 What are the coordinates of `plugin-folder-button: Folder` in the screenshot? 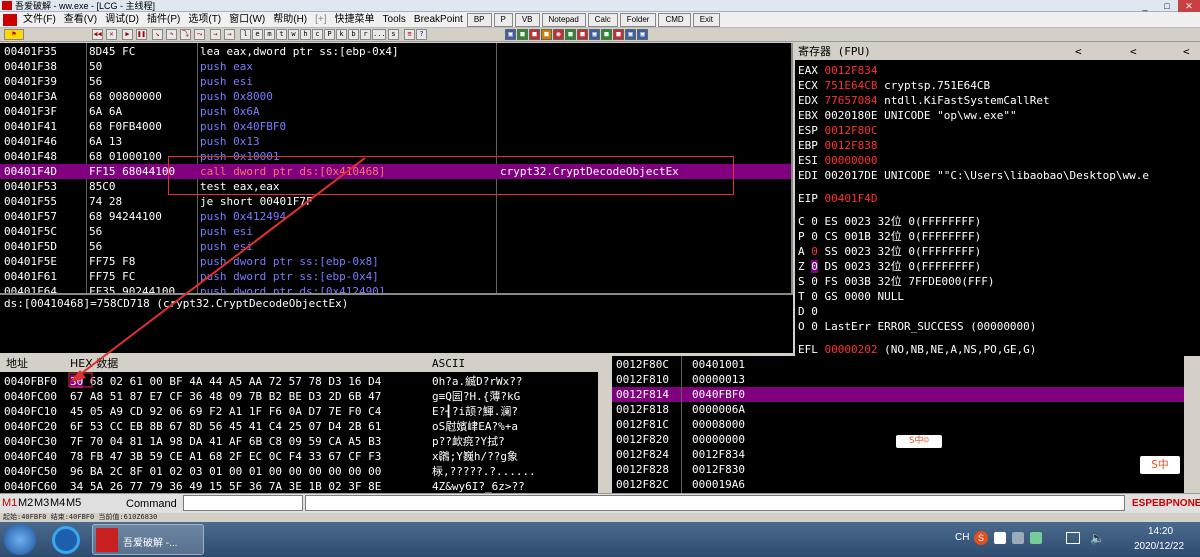 It's located at (638, 19).